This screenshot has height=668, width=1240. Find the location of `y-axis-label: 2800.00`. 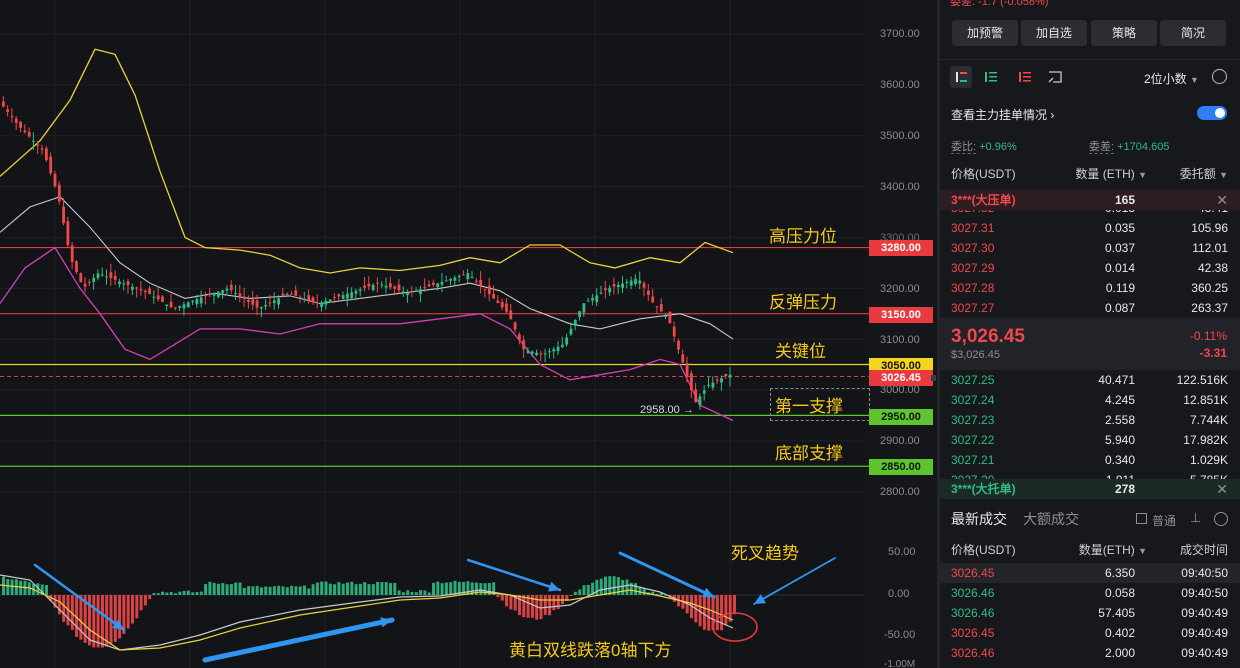

y-axis-label: 2800.00 is located at coordinates (900, 492).